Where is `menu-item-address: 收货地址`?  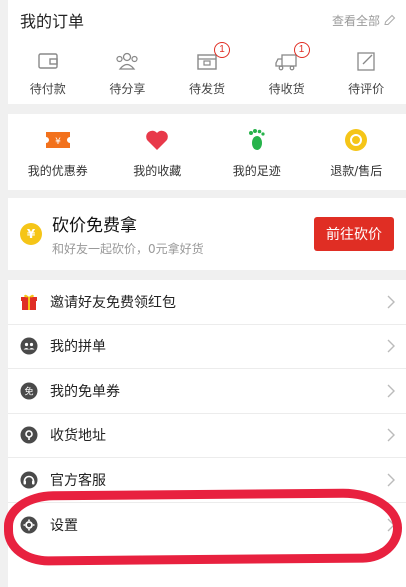 menu-item-address: 收货地址 is located at coordinates (207, 436).